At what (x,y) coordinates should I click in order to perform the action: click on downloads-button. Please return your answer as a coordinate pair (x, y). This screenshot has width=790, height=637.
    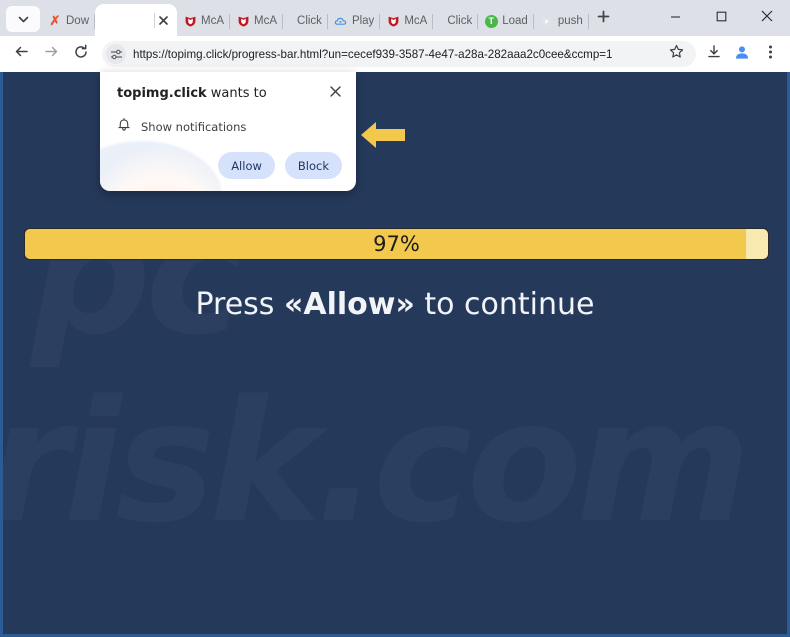
    Looking at the image, I should click on (714, 54).